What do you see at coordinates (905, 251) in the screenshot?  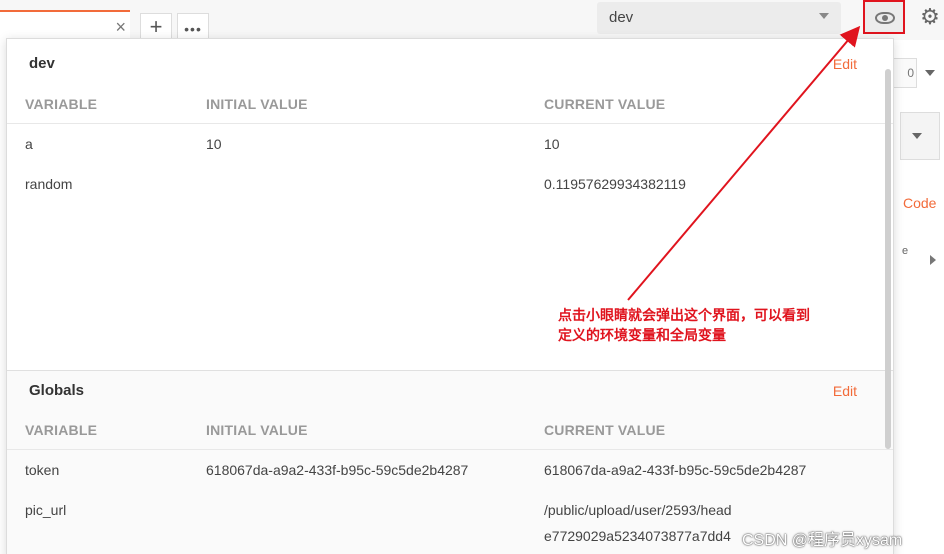 I see `background-text: e` at bounding box center [905, 251].